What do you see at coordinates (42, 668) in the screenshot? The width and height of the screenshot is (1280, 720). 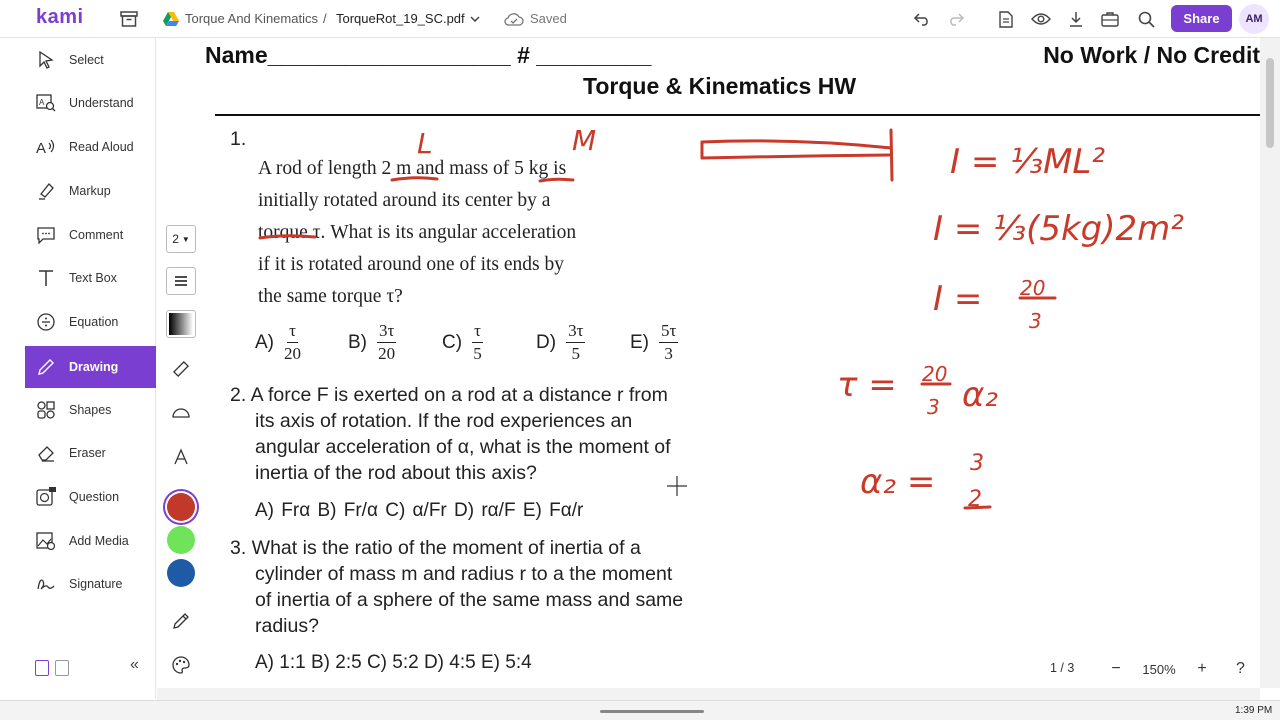 I see `single-page-view-icon` at bounding box center [42, 668].